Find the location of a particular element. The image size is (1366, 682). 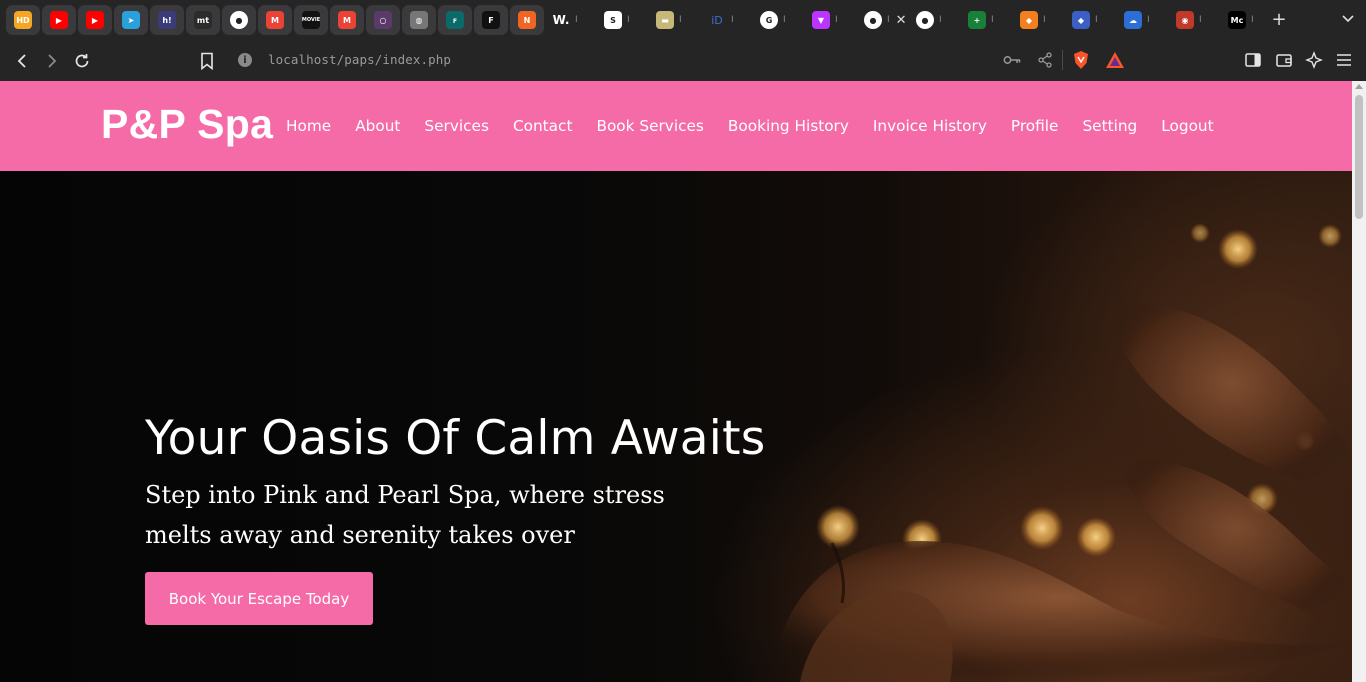

url-text: localhost/paps/index.php is located at coordinates (359, 59).